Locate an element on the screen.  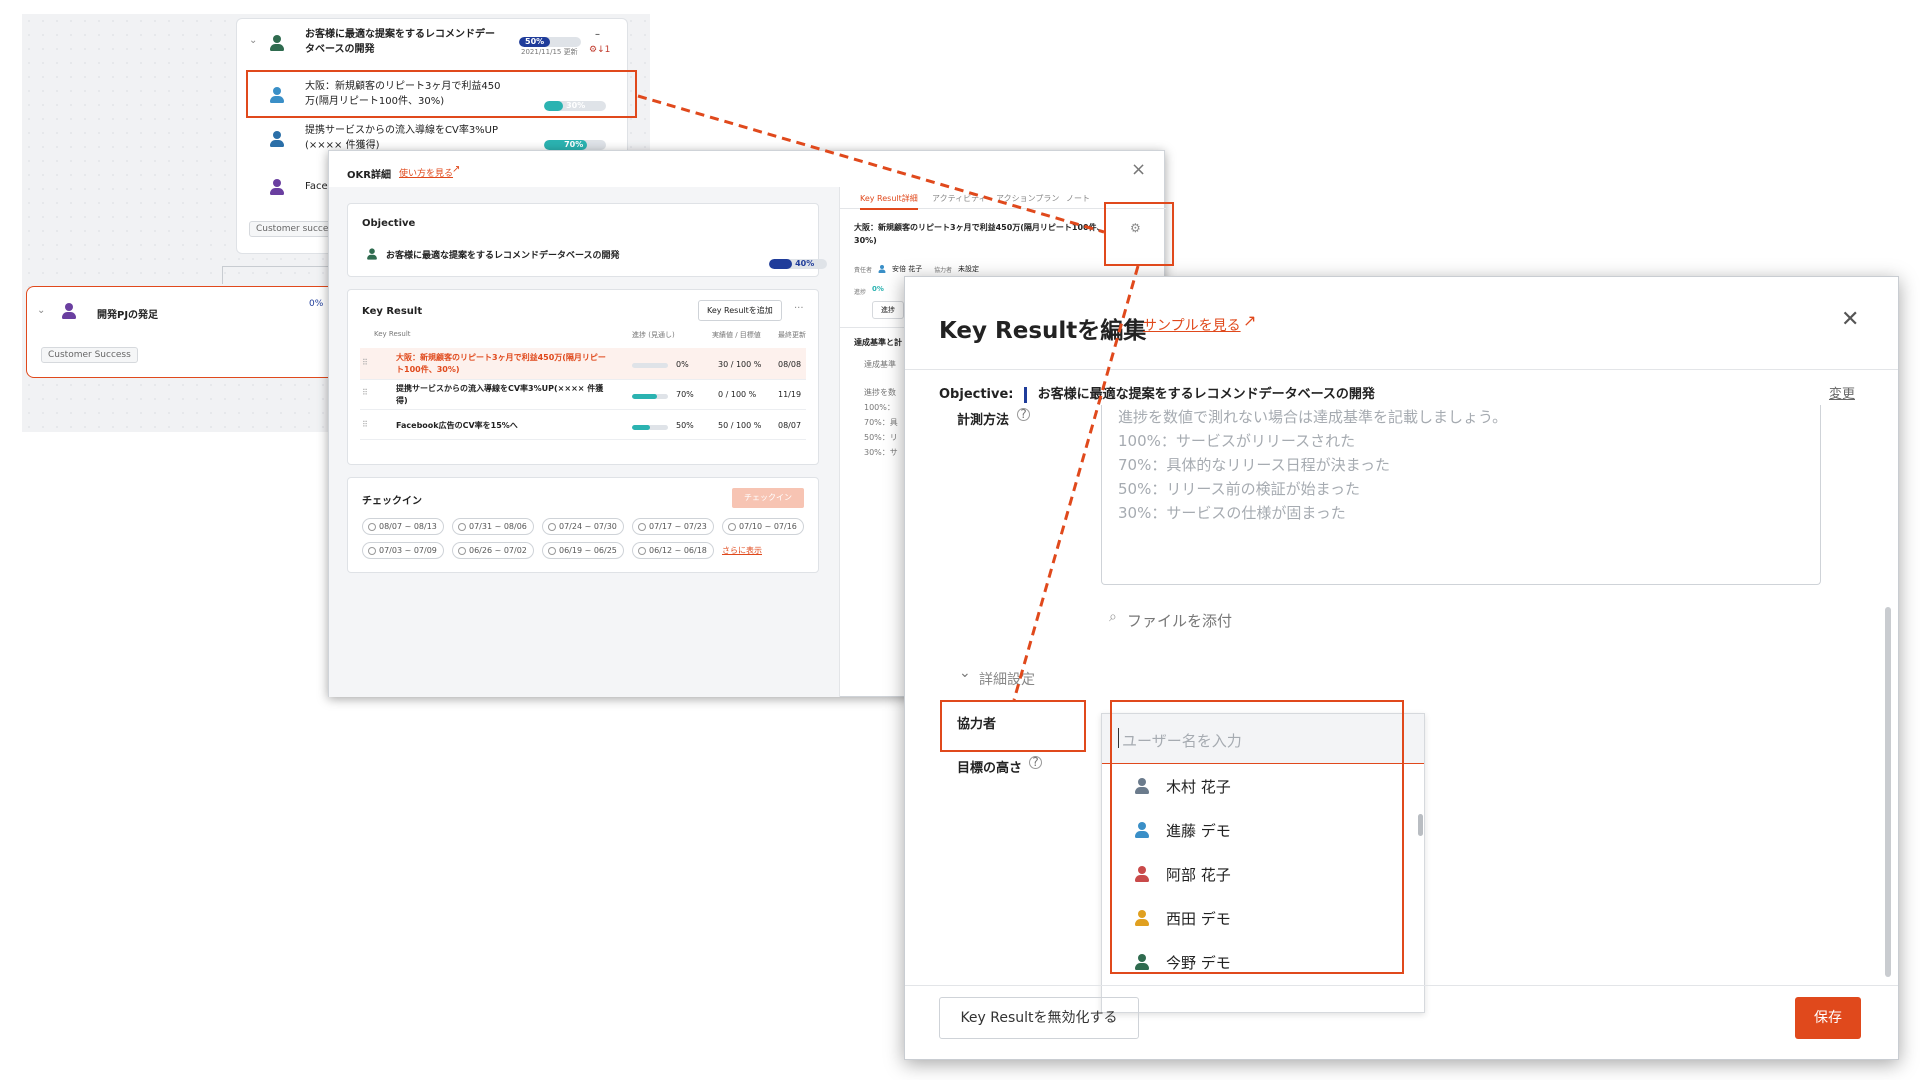
arrow-gear-to-collaborator is located at coordinates (1076, 483).